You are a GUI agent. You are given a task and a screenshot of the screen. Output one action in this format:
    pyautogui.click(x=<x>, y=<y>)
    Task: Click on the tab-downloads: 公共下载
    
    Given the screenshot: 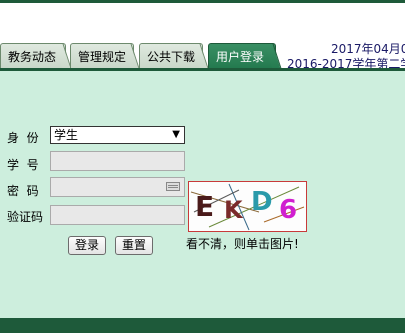 What is the action you would take?
    pyautogui.click(x=171, y=55)
    